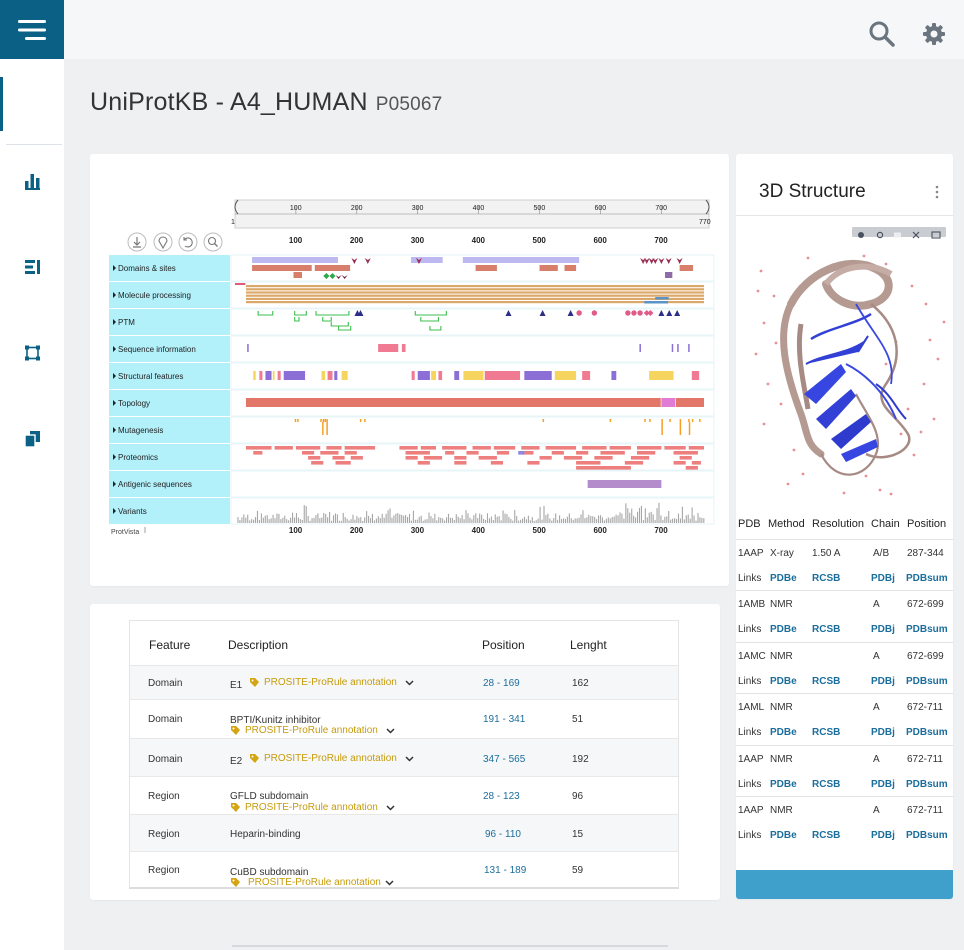  What do you see at coordinates (861, 235) in the screenshot?
I see `help-icon` at bounding box center [861, 235].